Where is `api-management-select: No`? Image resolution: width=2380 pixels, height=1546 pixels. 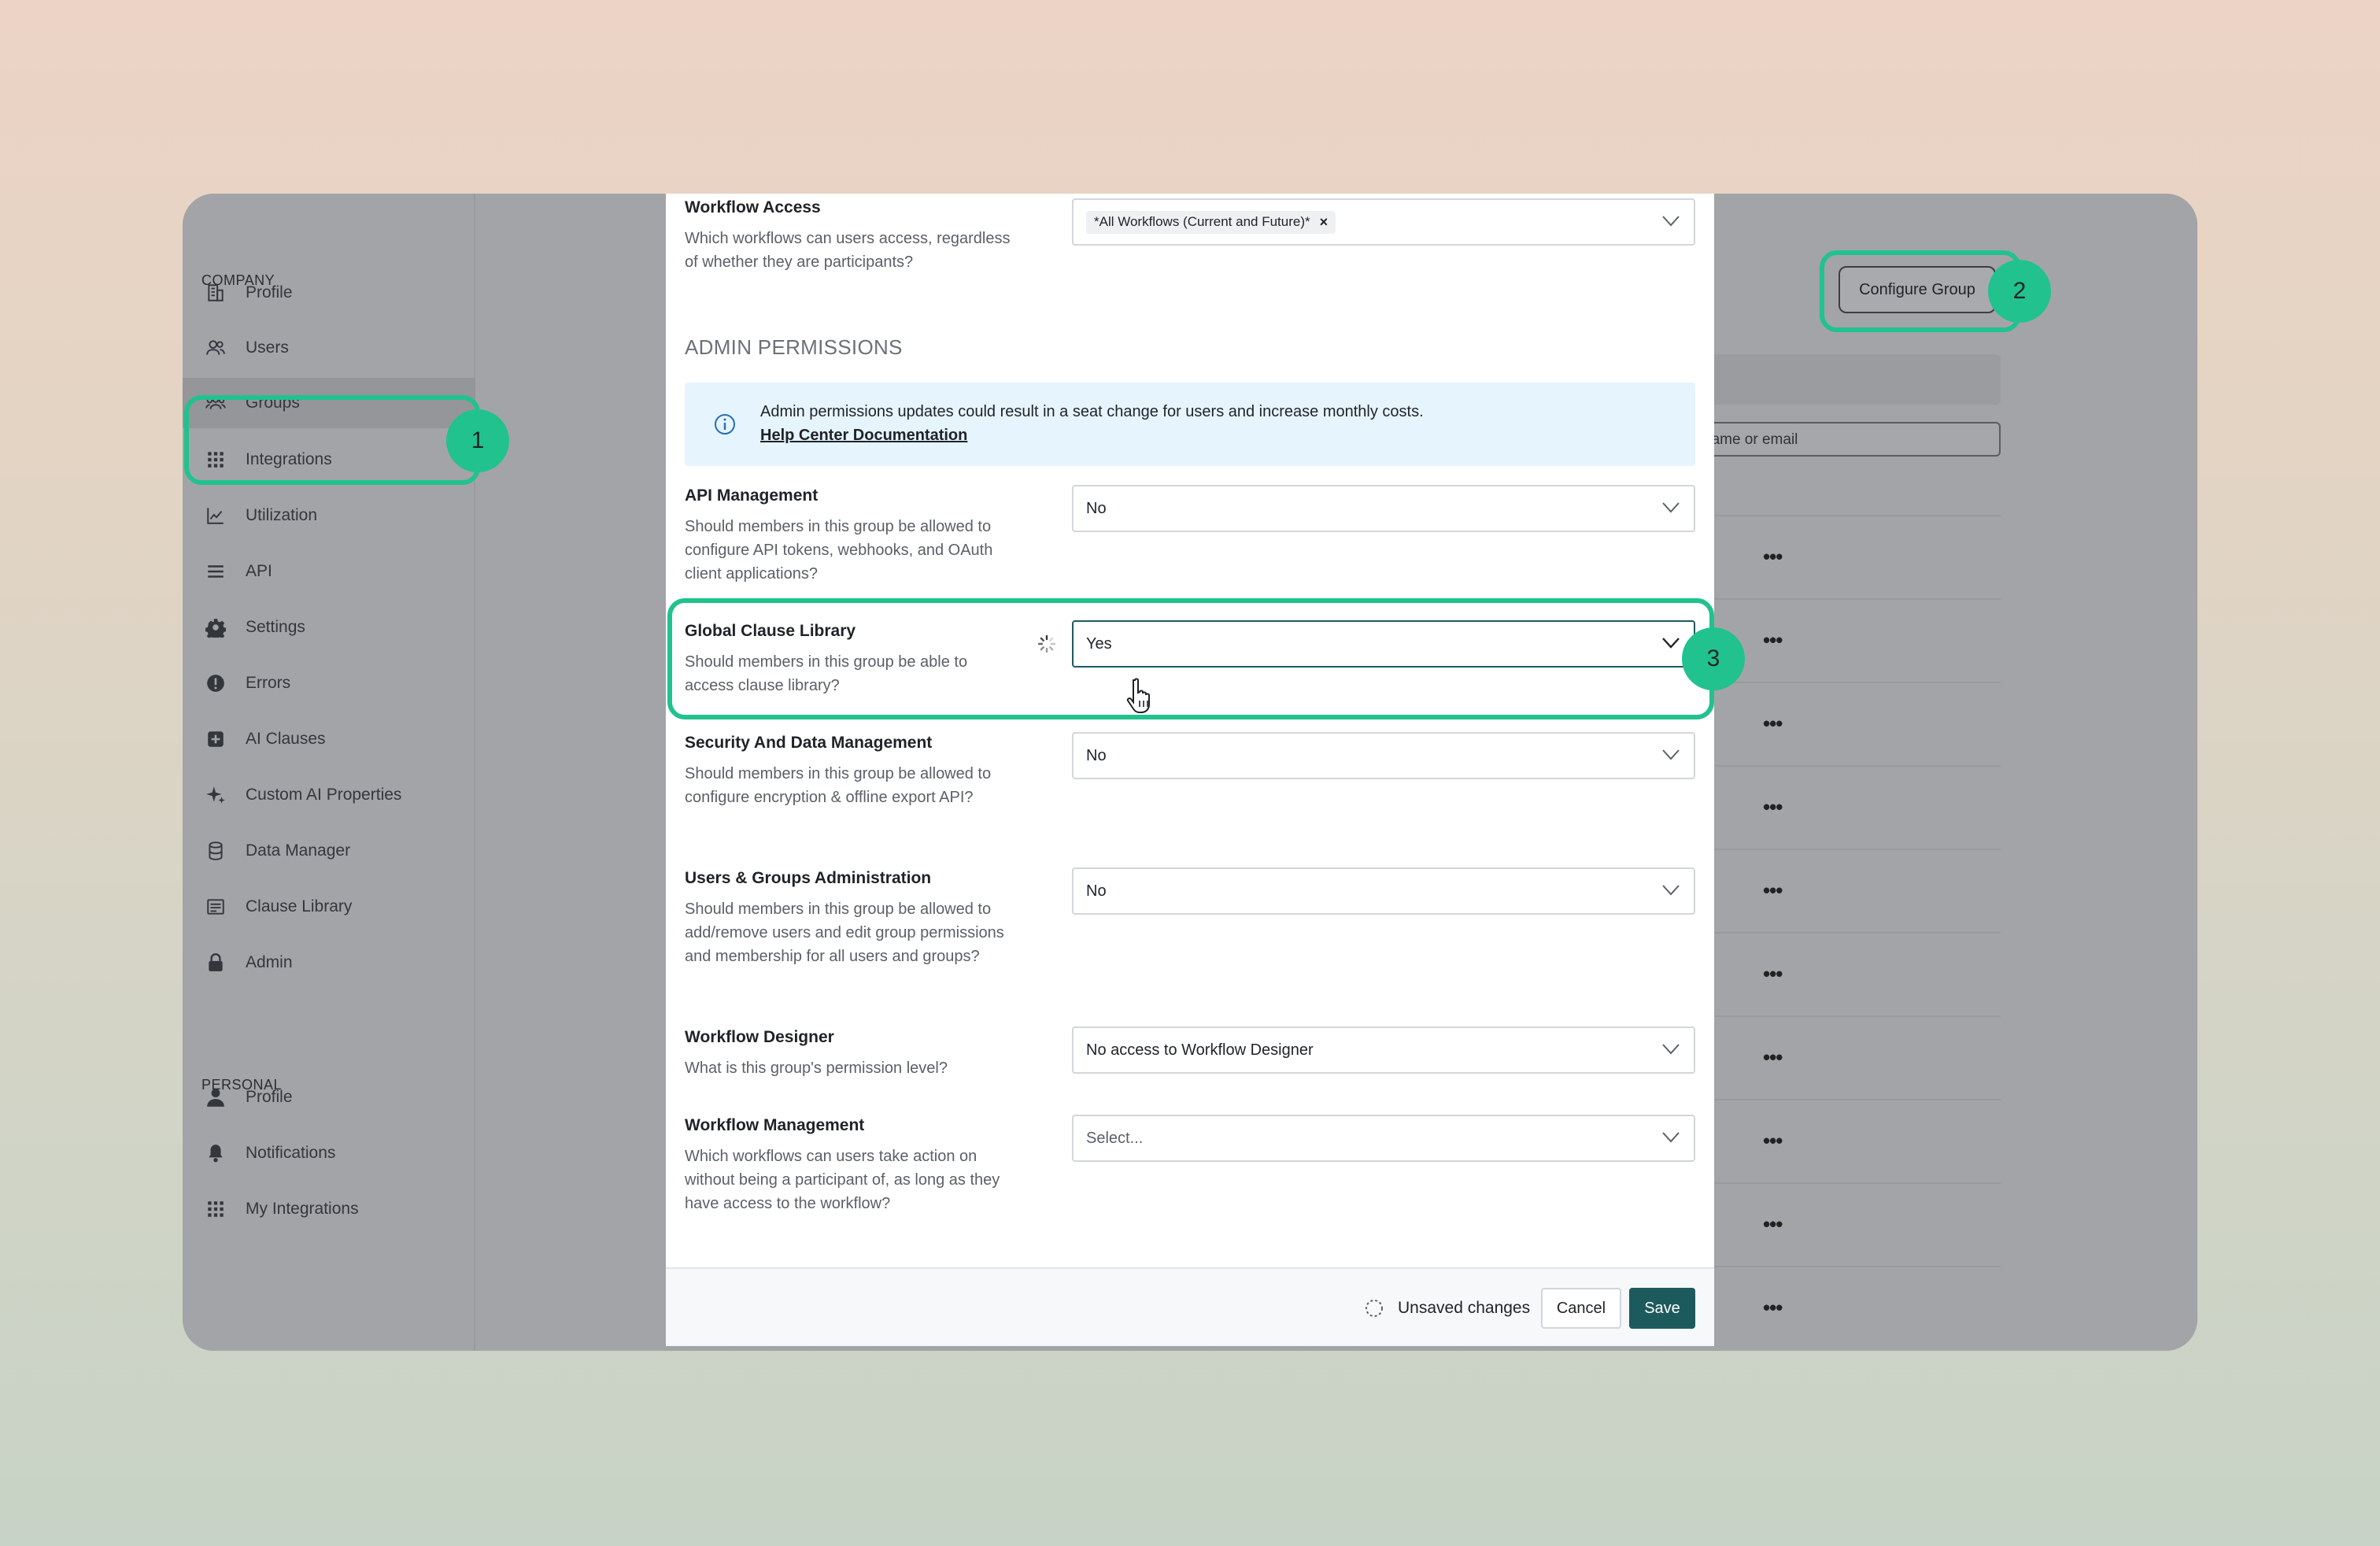
api-management-select: No is located at coordinates (1383, 508).